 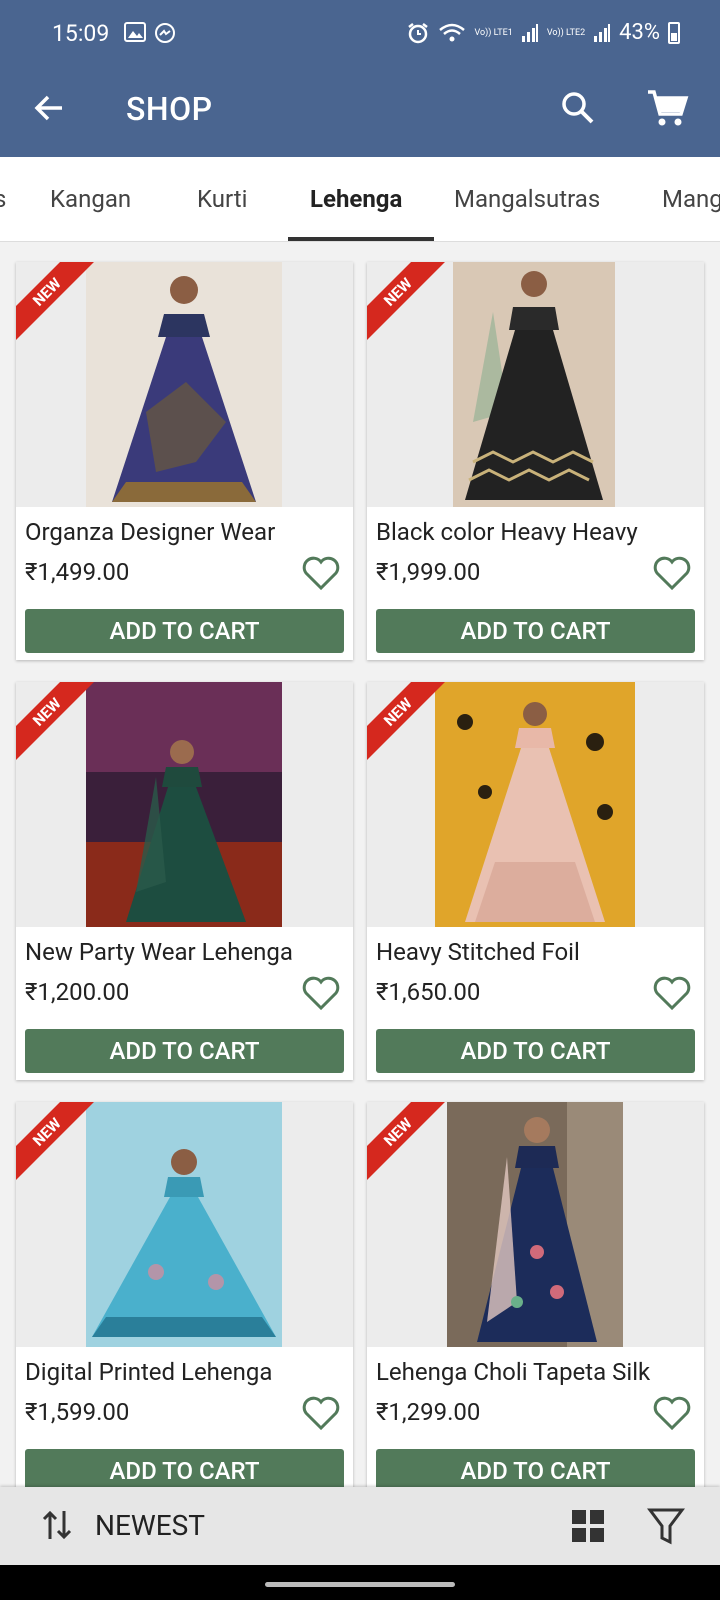 I want to click on product-name: New Party Wear Lehenga, so click(x=159, y=952).